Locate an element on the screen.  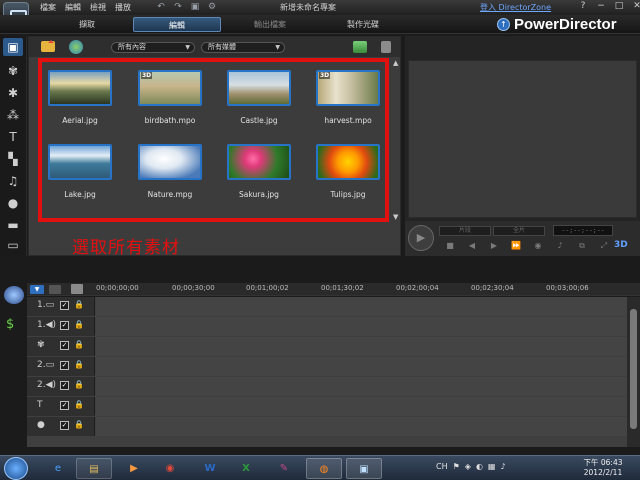
magic-tools-icon is located at coordinates (14, 295).